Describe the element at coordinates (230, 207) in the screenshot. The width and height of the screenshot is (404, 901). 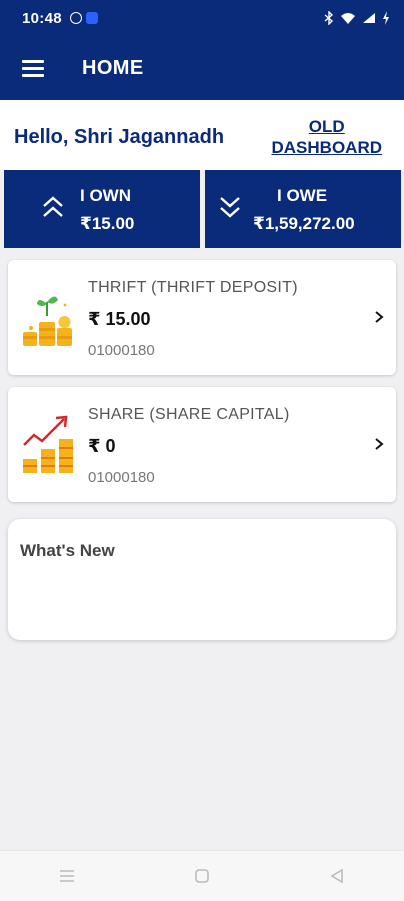
I see `double-chevron-down-icon` at that location.